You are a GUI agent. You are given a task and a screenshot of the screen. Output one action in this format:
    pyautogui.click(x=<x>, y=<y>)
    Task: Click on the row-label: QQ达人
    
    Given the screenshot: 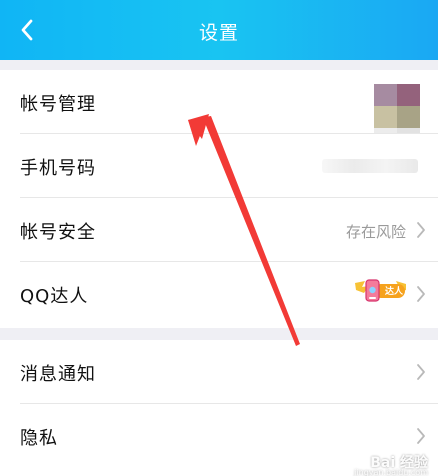 What is the action you would take?
    pyautogui.click(x=54, y=296)
    